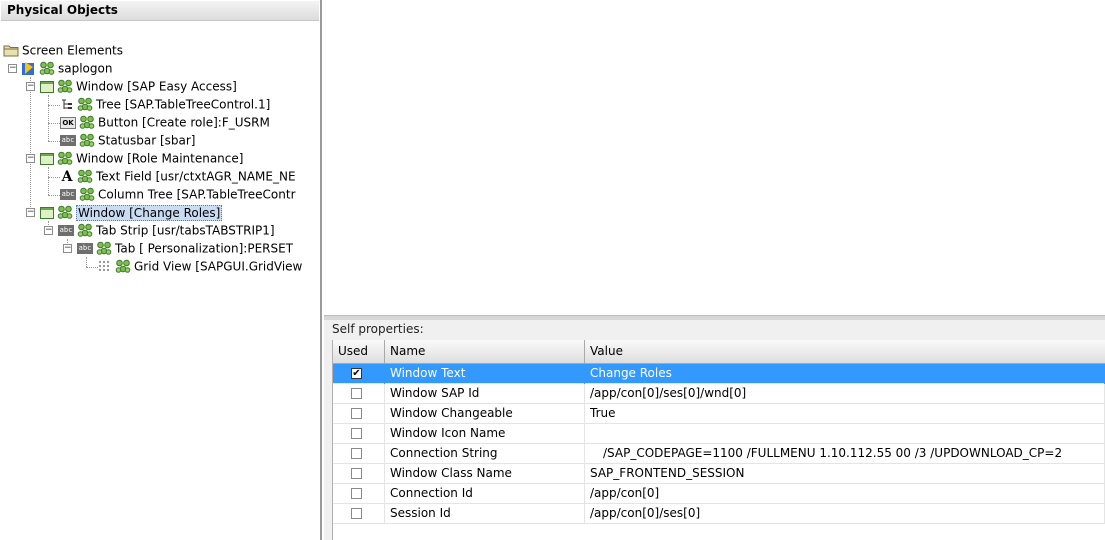 The height and width of the screenshot is (540, 1105). I want to click on table-row: Connection Id /app/con[0], so click(719, 494).